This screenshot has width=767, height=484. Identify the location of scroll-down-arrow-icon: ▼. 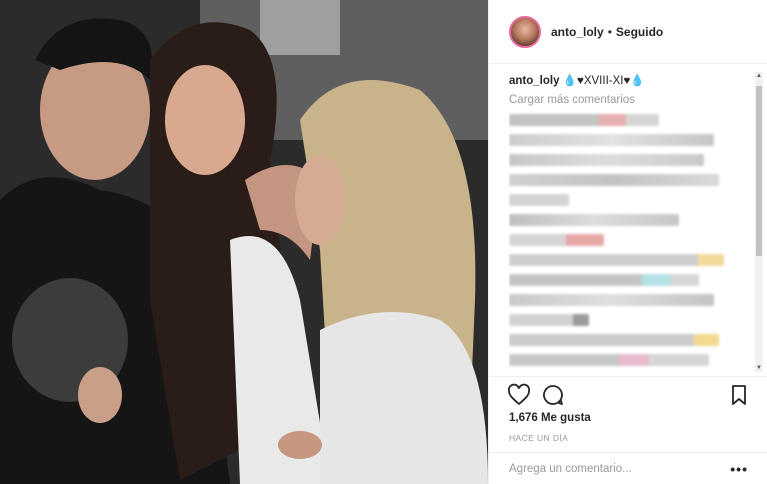
(759, 368).